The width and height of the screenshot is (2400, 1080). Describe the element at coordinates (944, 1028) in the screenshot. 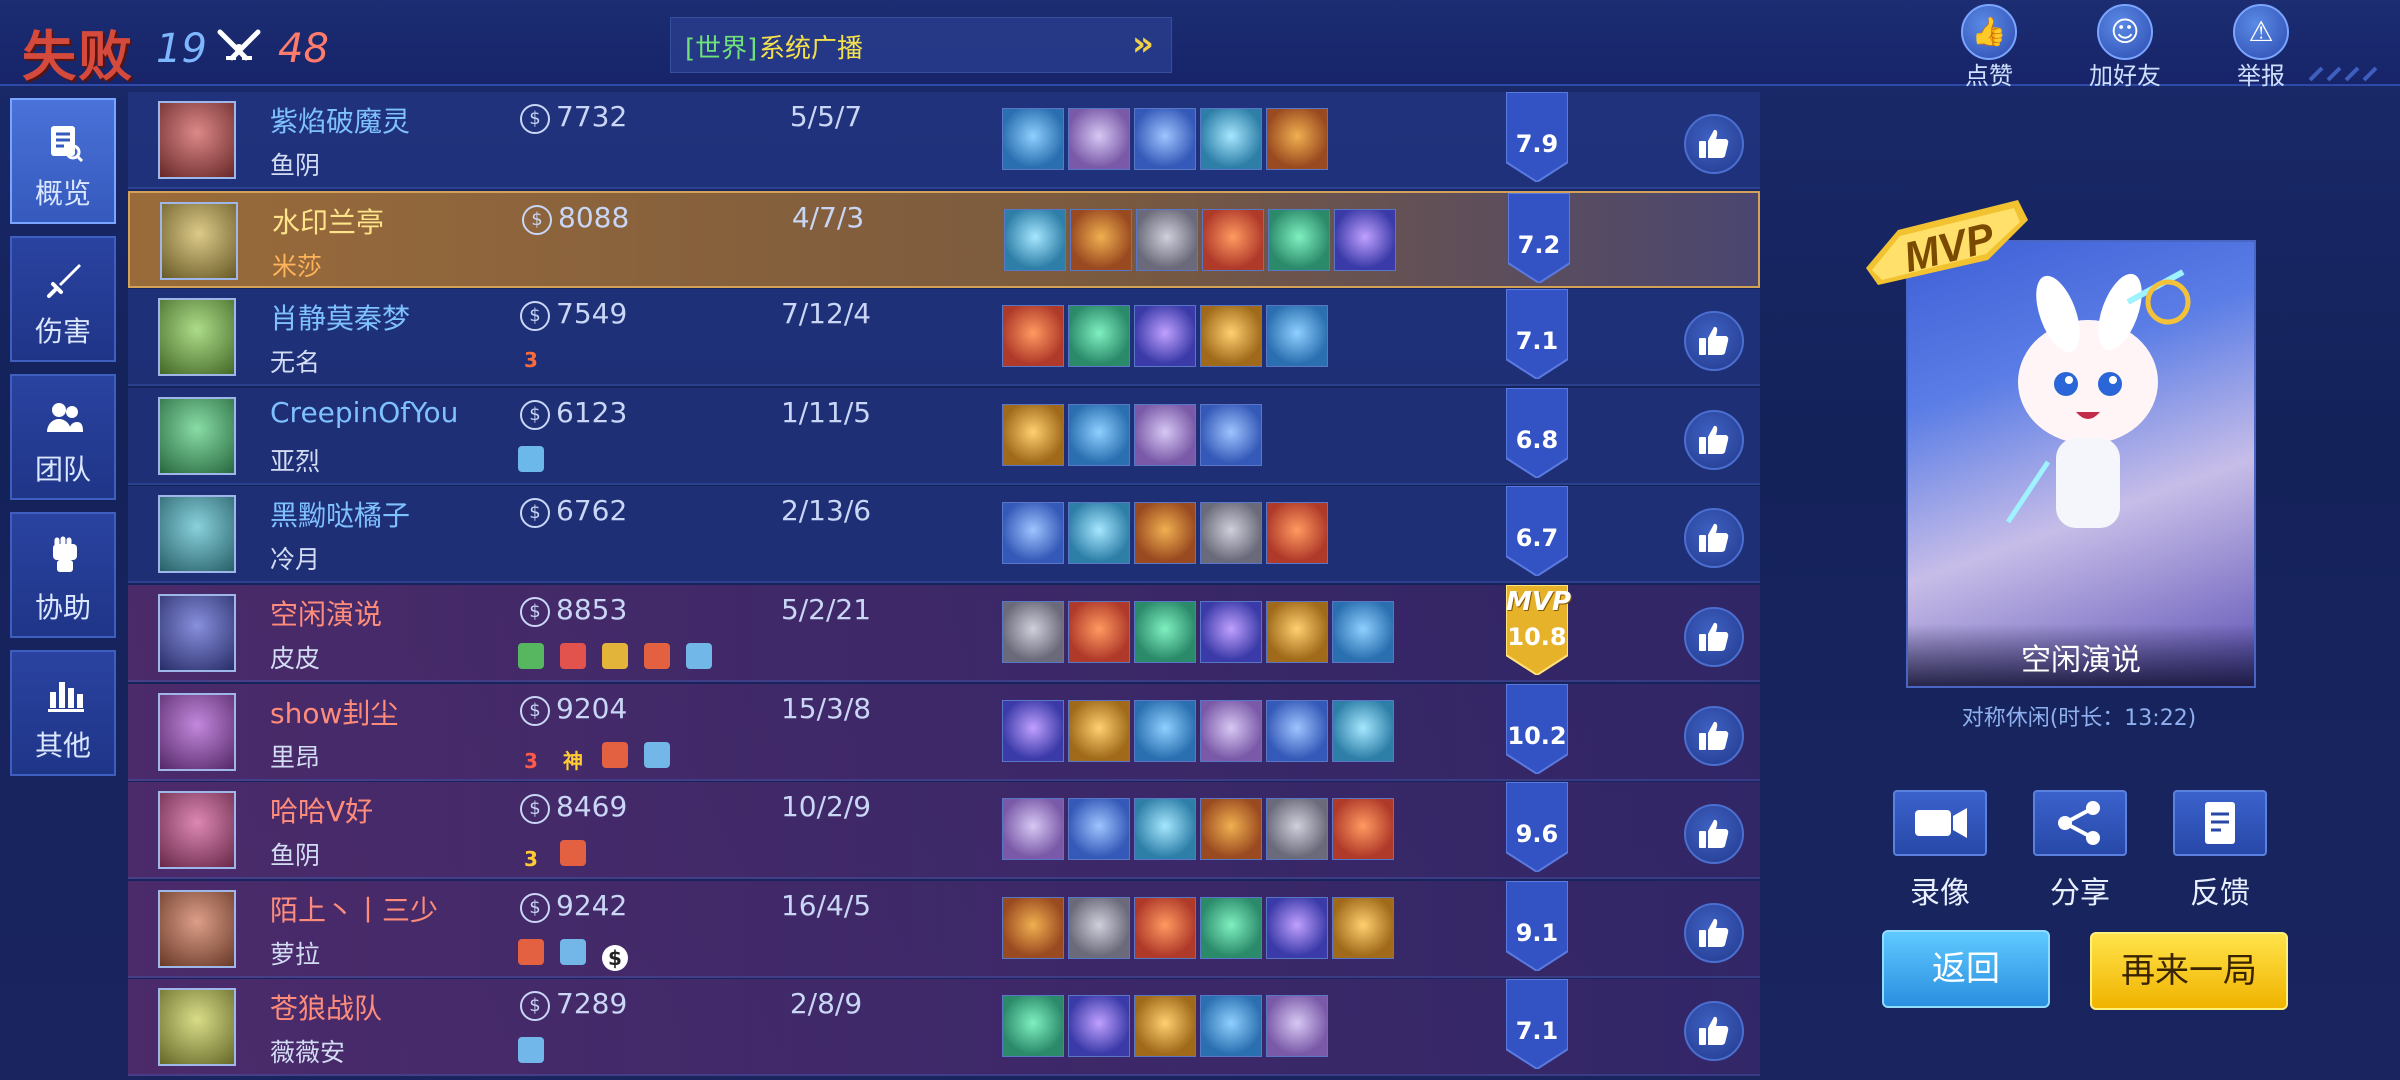

I see `player-row: 苍狼战队 薇薇安 $7289 2/8/9 7.1` at that location.